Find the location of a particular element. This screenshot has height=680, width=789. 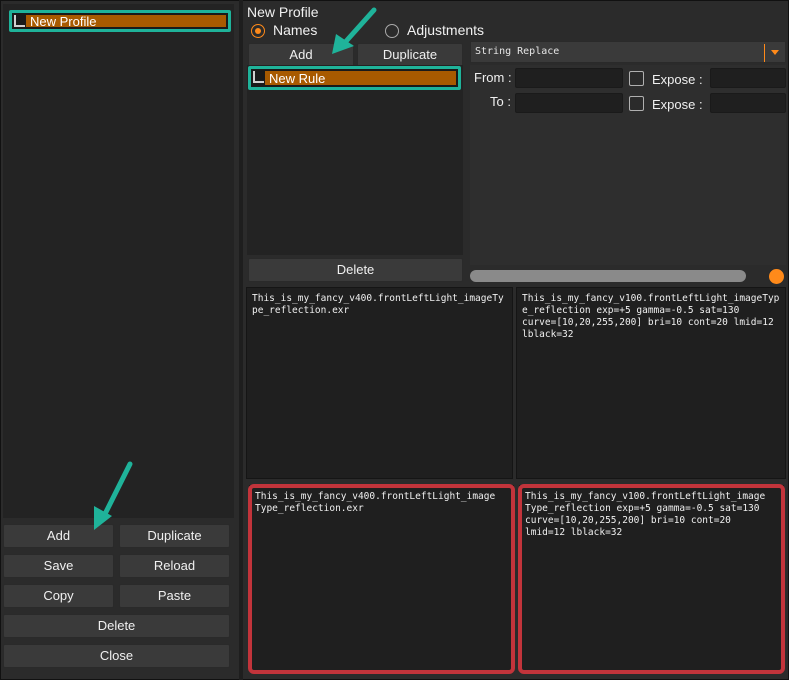

to-field is located at coordinates (569, 103).